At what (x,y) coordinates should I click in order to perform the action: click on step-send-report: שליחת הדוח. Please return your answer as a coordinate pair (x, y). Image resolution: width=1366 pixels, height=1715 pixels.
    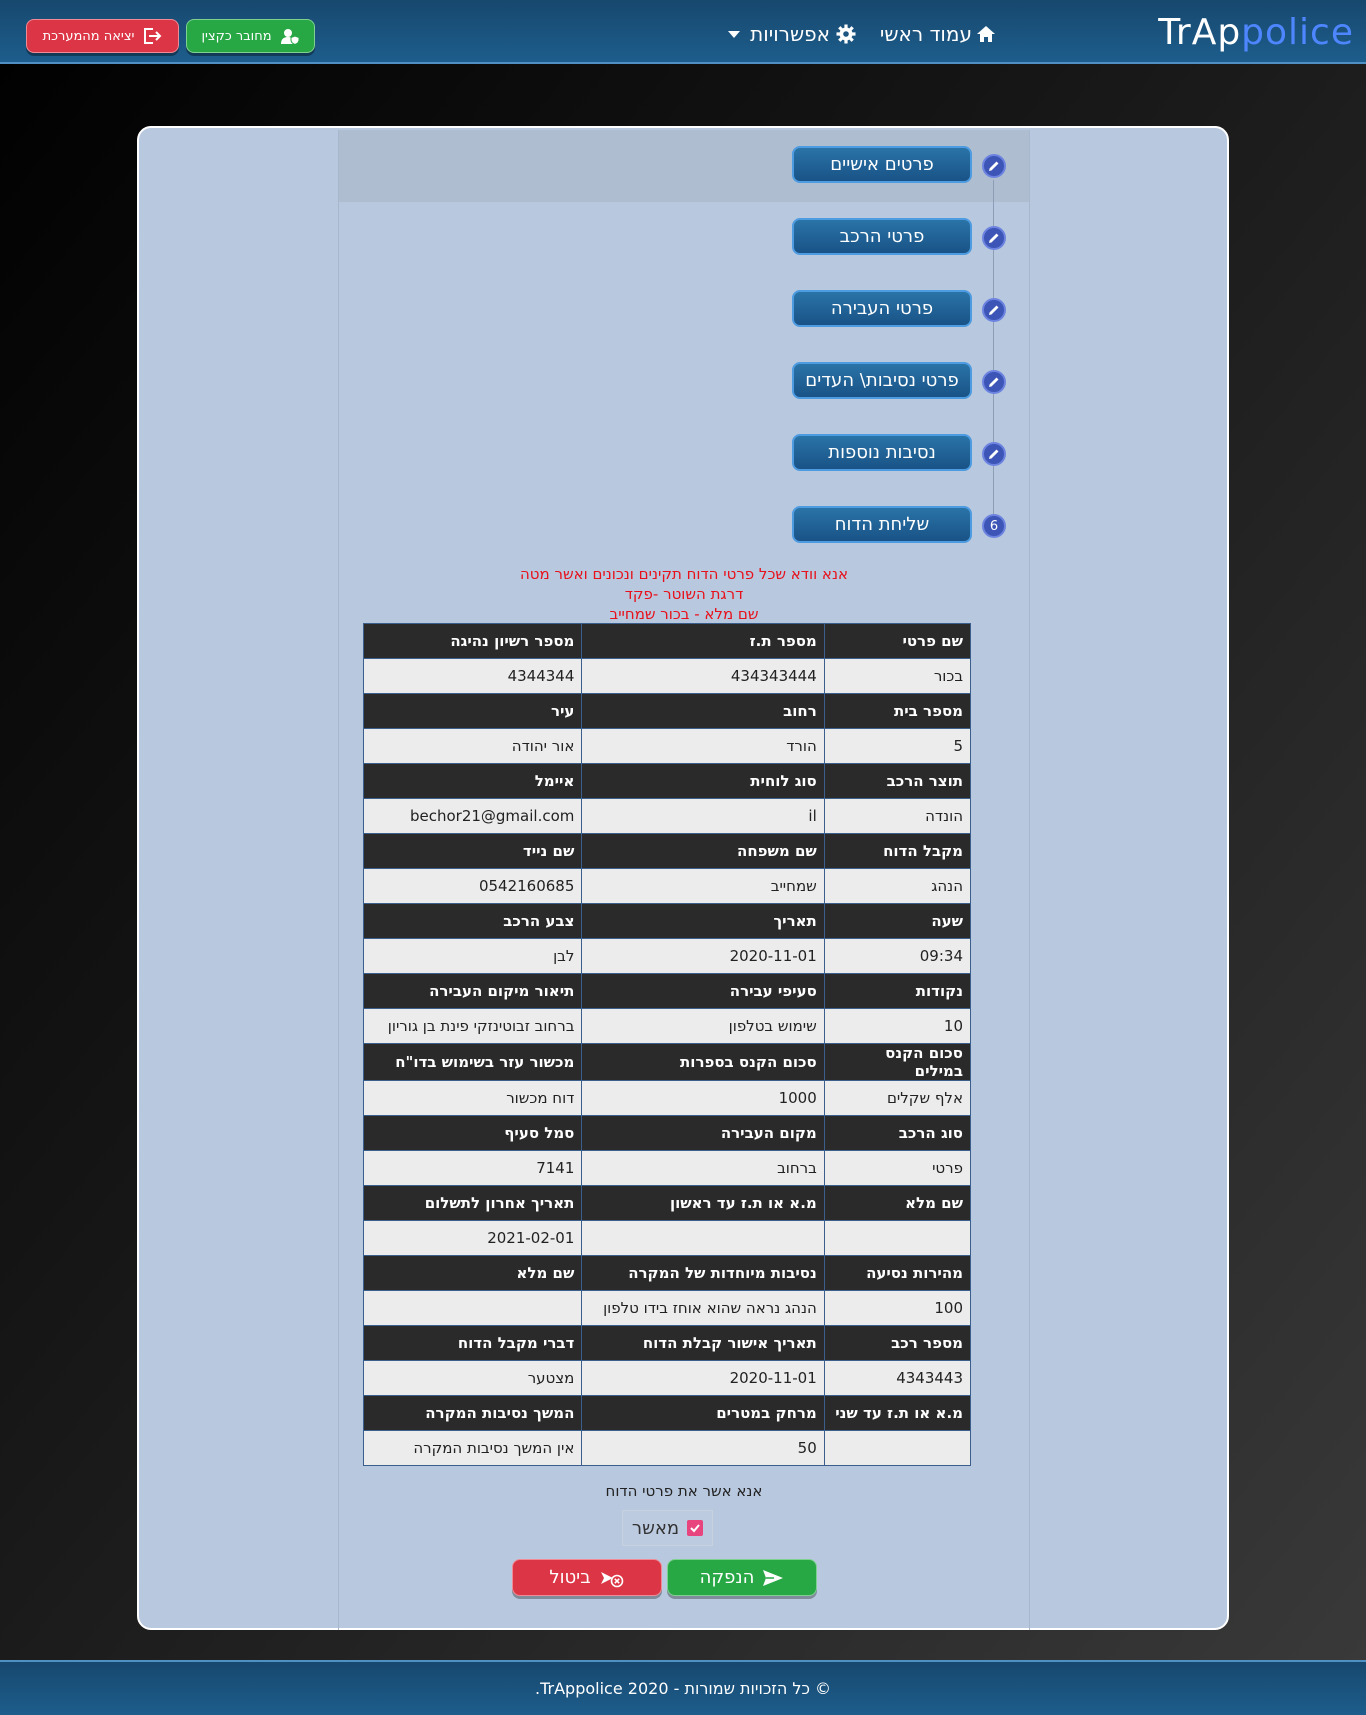
    Looking at the image, I should click on (882, 524).